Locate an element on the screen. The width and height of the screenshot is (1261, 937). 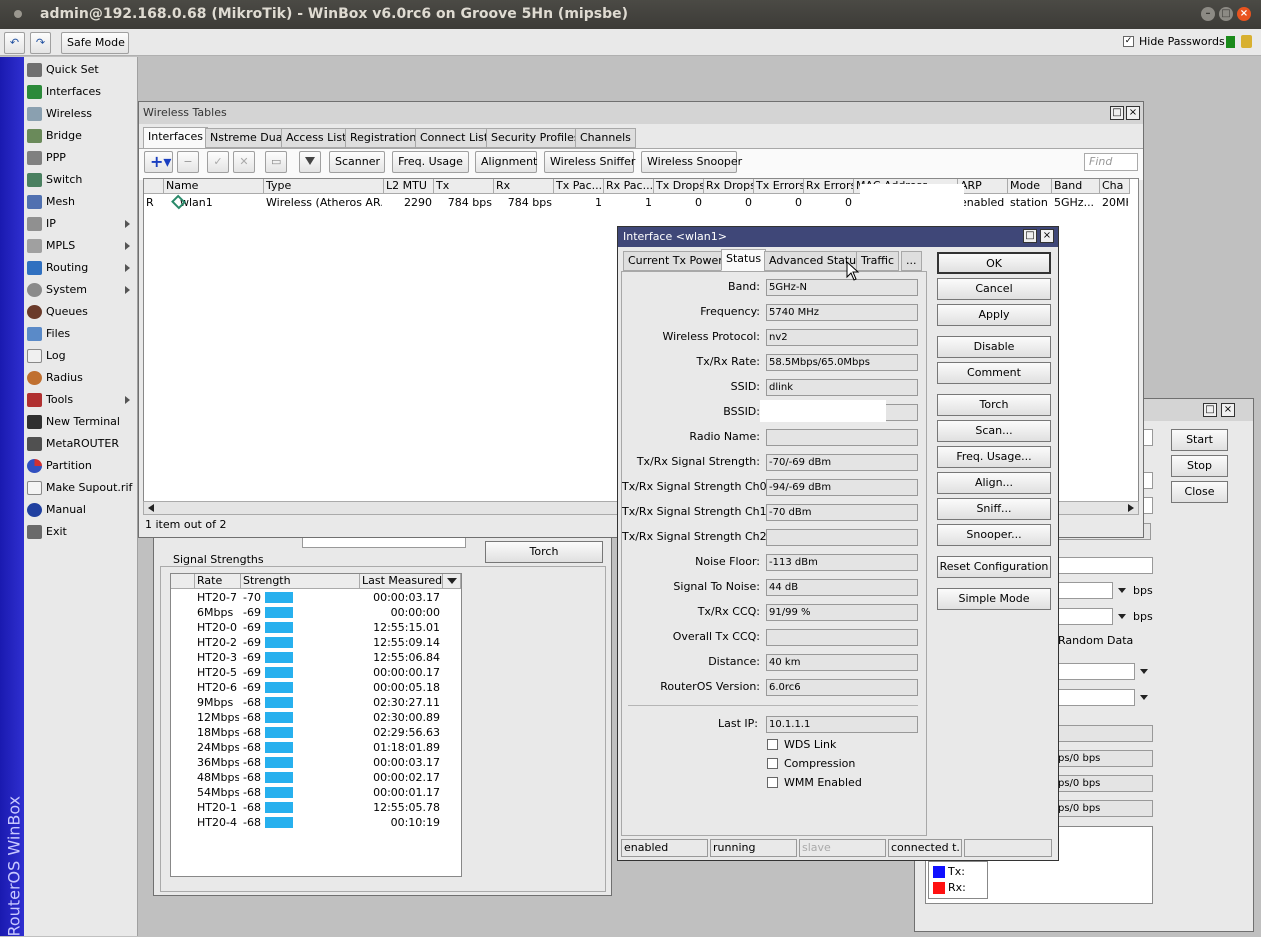
column-header is located at coordinates (154, 186).